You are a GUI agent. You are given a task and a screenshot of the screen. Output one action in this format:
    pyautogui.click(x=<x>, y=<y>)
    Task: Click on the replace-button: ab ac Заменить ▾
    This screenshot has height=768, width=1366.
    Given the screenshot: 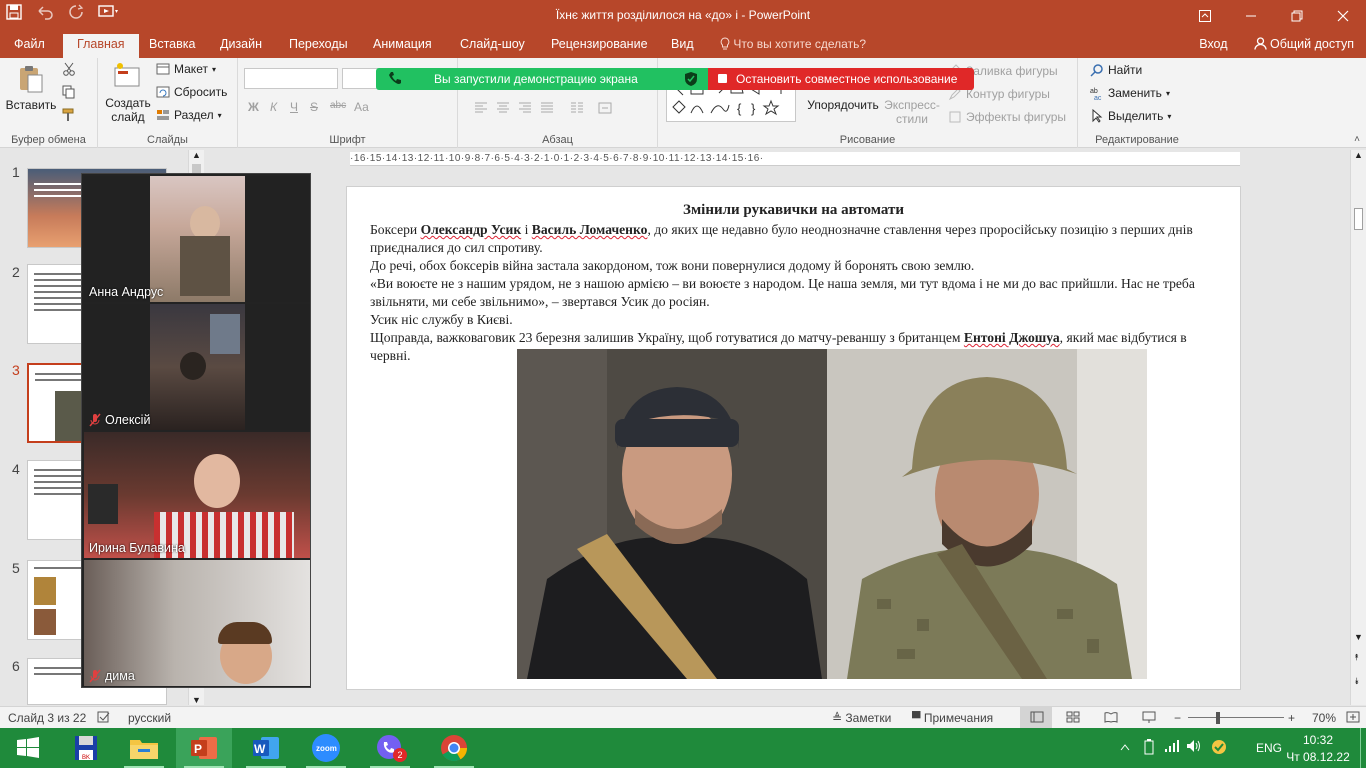 What is the action you would take?
    pyautogui.click(x=1130, y=94)
    